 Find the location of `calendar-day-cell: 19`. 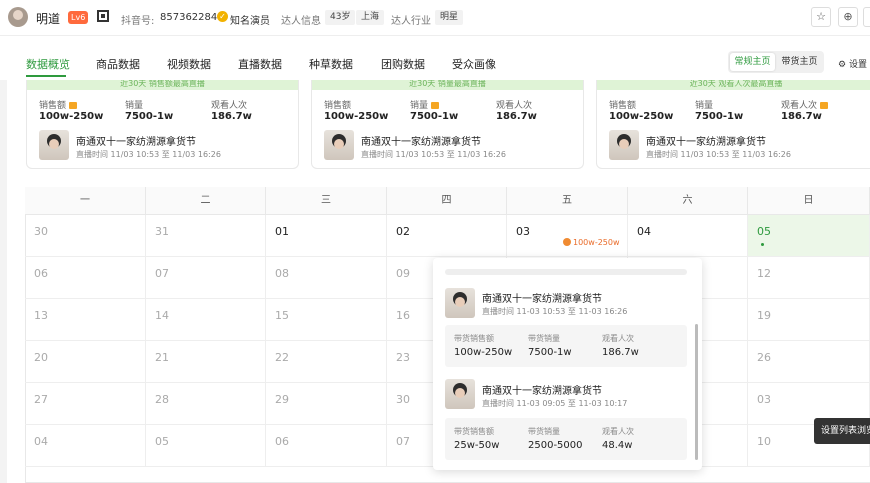

calendar-day-cell: 19 is located at coordinates (809, 320).